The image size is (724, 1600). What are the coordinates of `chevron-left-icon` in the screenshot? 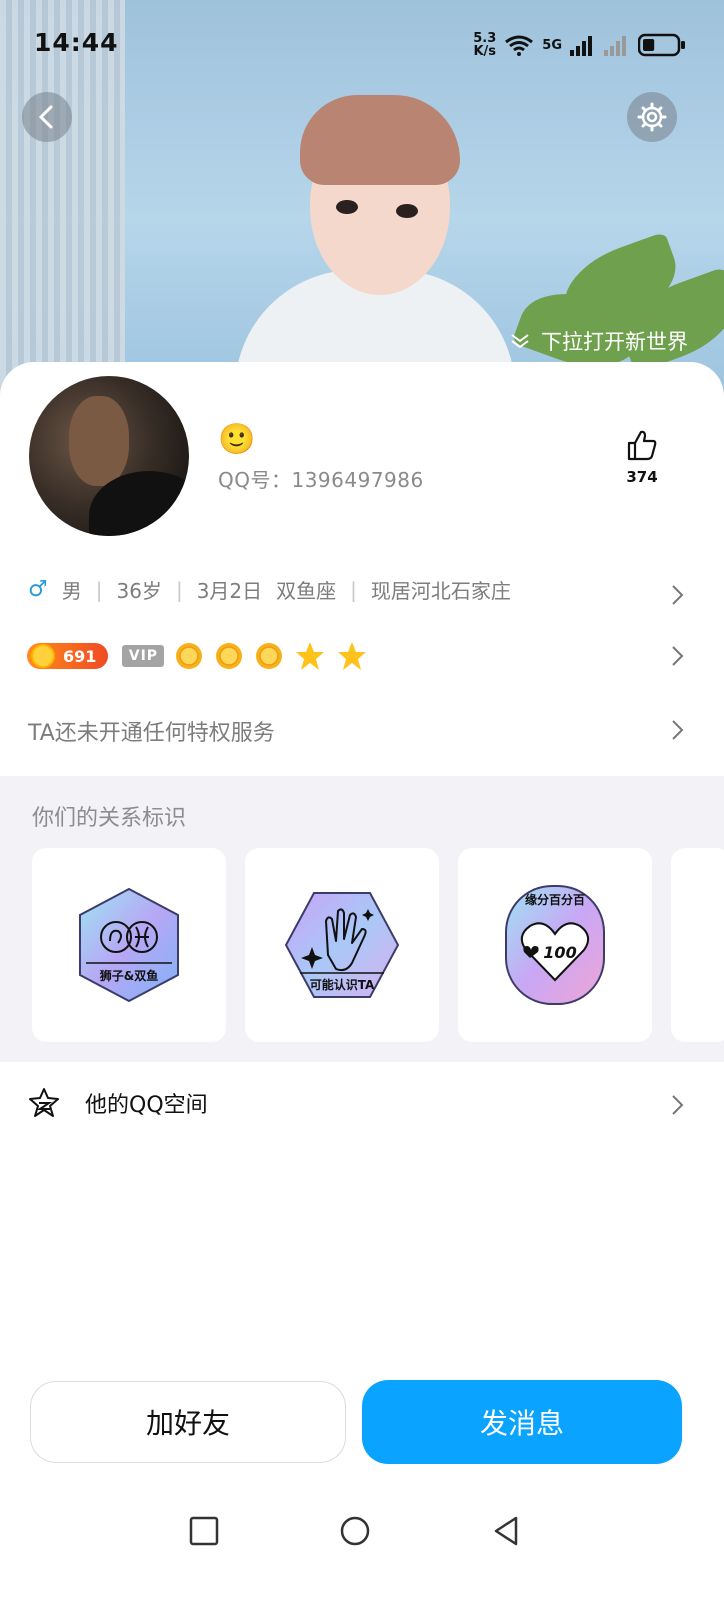 It's located at (45, 117).